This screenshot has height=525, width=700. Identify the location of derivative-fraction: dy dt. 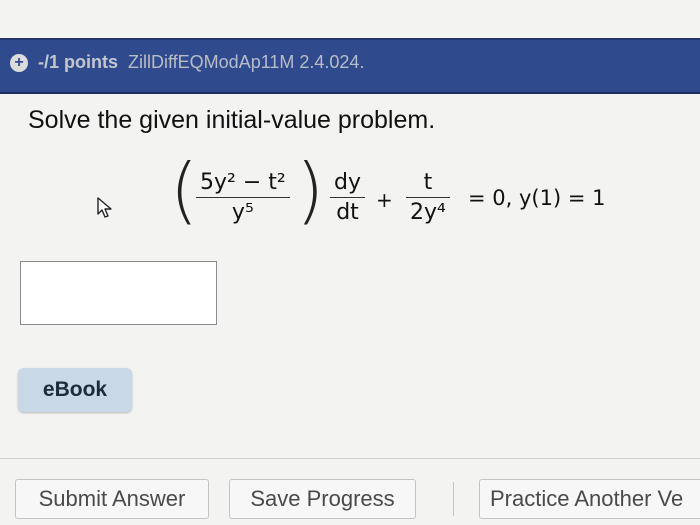
(347, 197).